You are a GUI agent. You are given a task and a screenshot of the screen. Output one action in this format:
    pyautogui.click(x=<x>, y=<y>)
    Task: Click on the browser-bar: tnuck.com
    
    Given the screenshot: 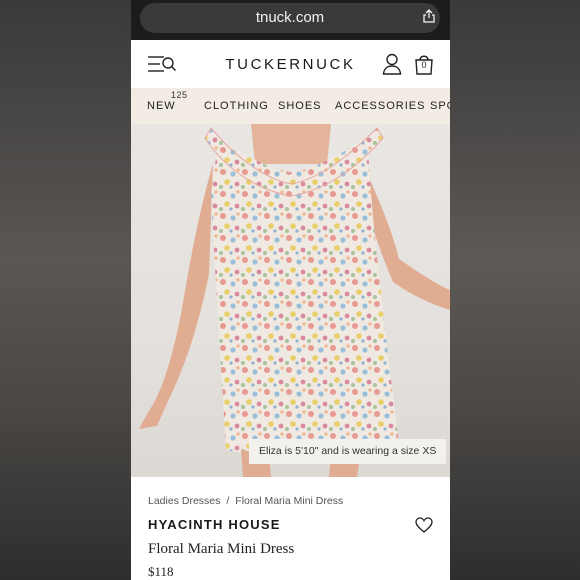 What is the action you would take?
    pyautogui.click(x=290, y=20)
    